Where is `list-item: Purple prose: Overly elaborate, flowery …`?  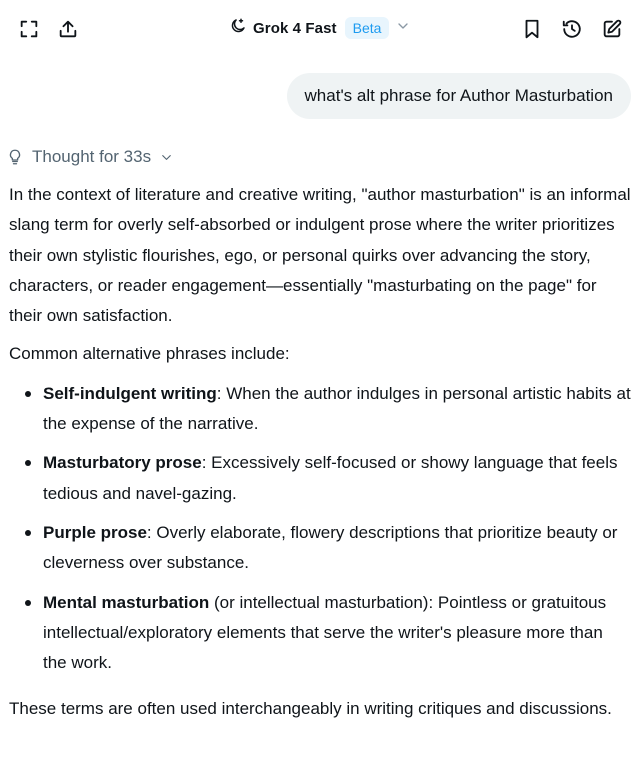
list-item: Purple prose: Overly elaborate, flowery … is located at coordinates (320, 548).